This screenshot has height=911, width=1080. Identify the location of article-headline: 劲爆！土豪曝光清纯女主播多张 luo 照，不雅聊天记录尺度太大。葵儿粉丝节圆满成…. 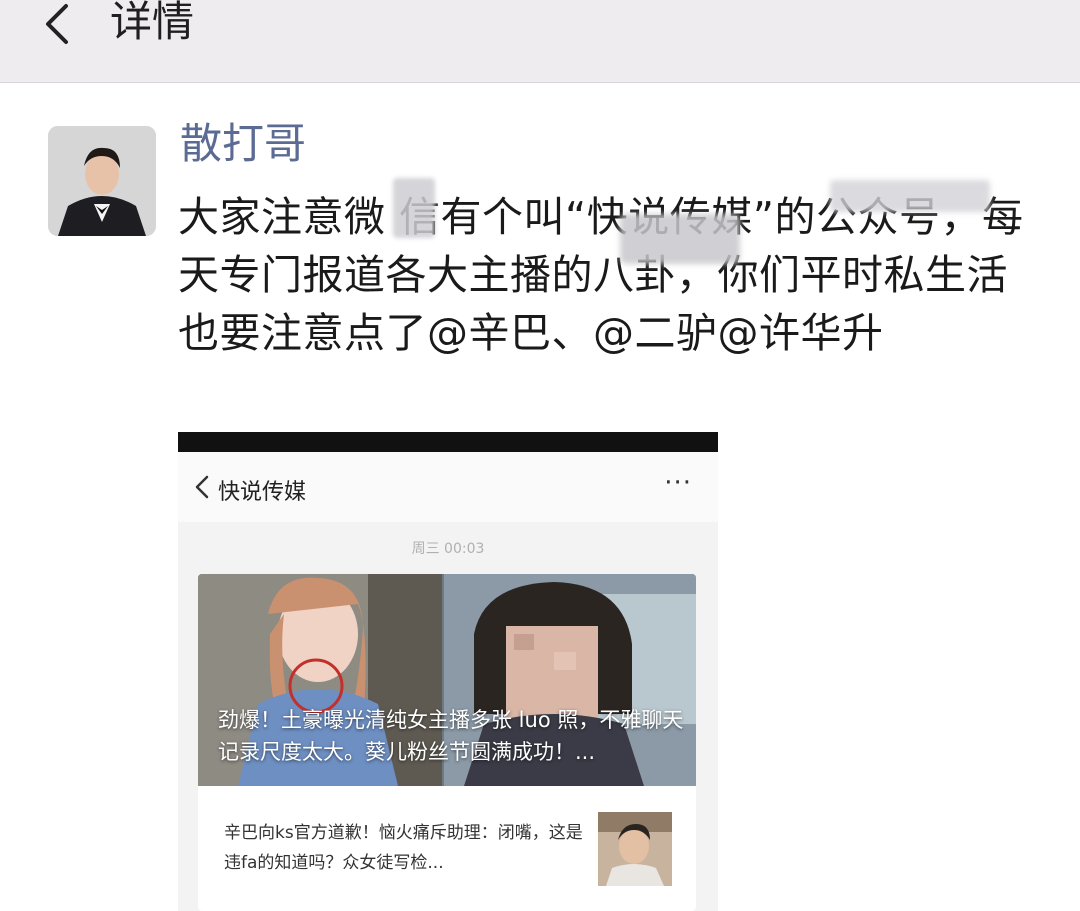
(451, 736).